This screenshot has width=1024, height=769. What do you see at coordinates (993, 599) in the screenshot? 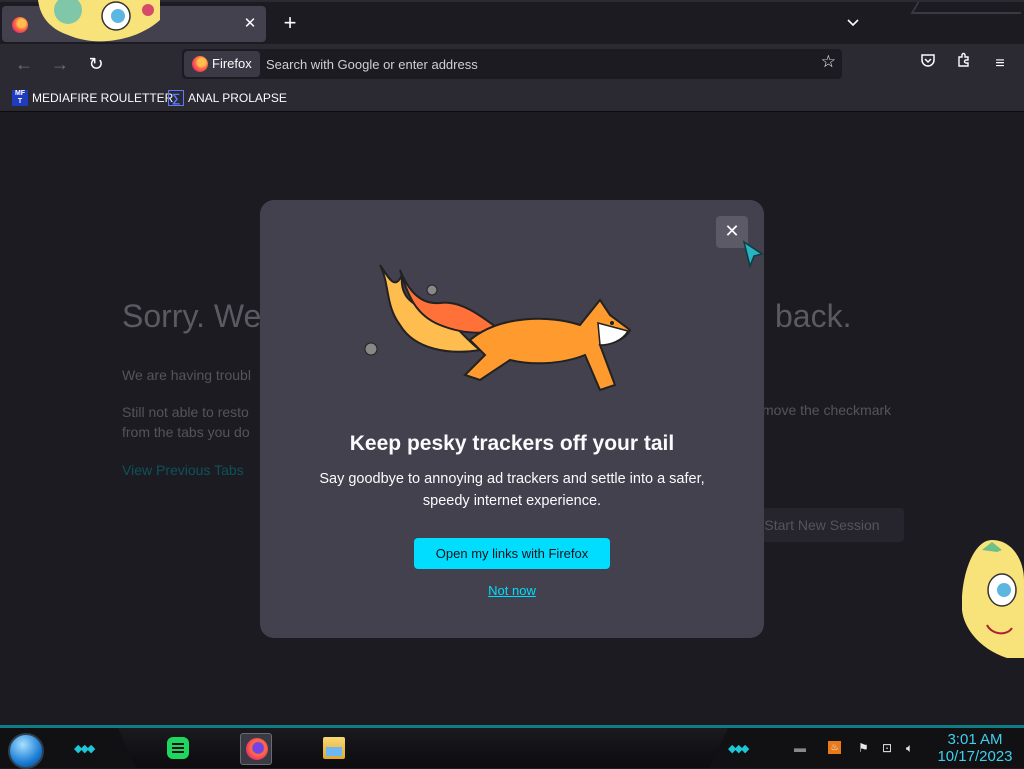
I see `cartoon-girl-sticker-right` at bounding box center [993, 599].